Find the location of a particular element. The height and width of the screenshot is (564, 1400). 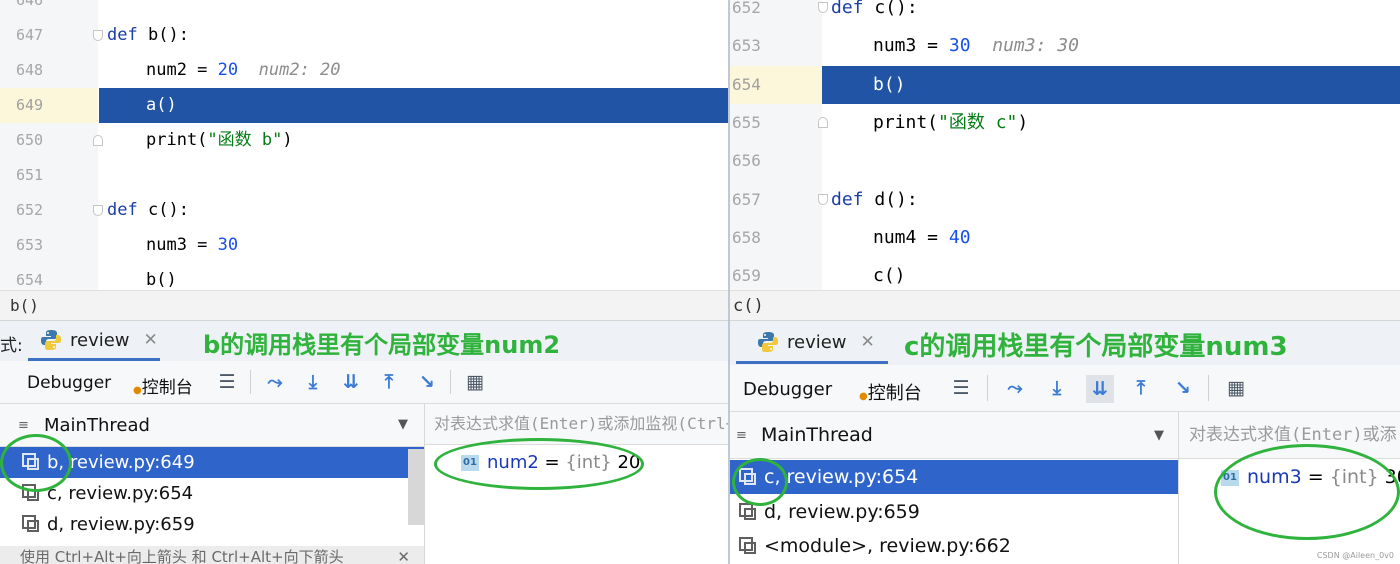

function-name: d is located at coordinates (880, 199).